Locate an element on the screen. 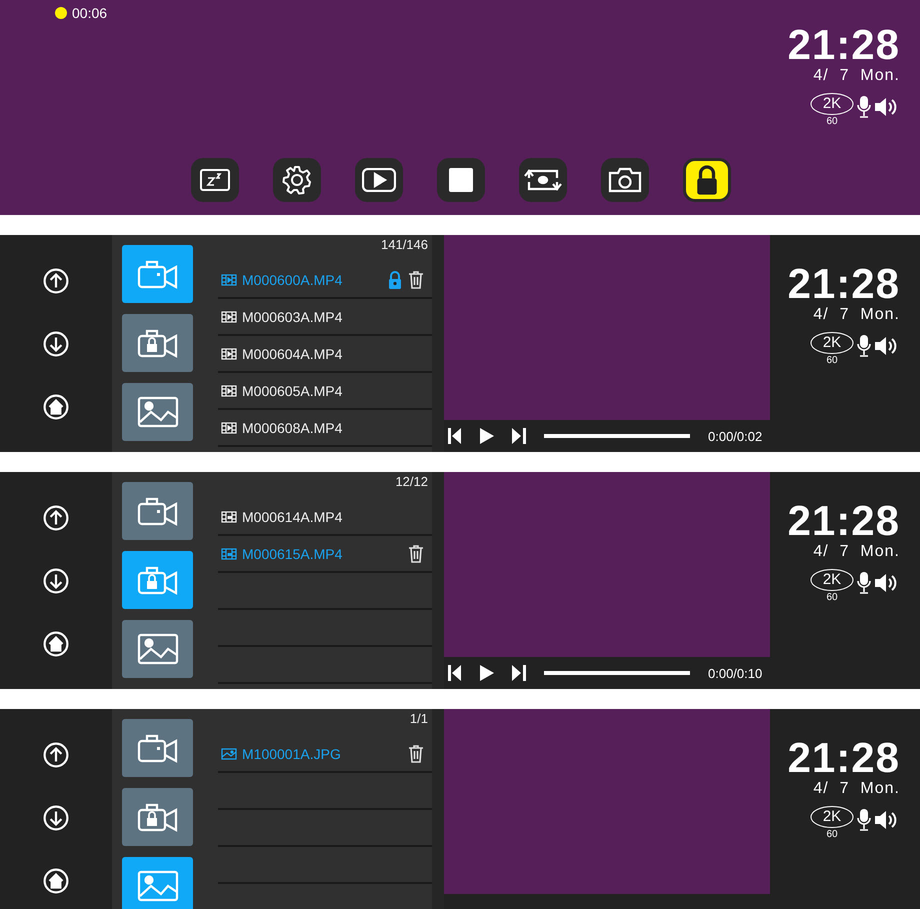 Image resolution: width=920 pixels, height=909 pixels. lock-button is located at coordinates (707, 180).